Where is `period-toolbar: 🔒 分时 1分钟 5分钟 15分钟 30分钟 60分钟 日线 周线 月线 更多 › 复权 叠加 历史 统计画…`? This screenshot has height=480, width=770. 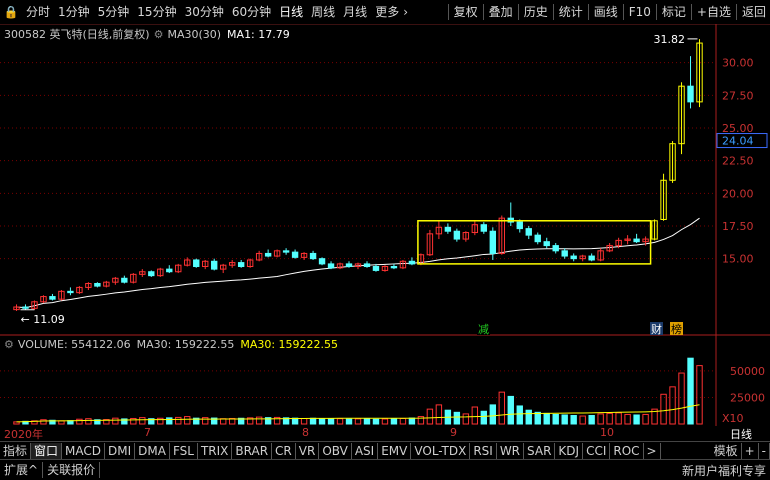
period-toolbar: 🔒 分时 1分钟 5分钟 15分钟 30分钟 60分钟 日线 周线 月线 更多 › 复权 叠加 历史 统计画… is located at coordinates (385, 12).